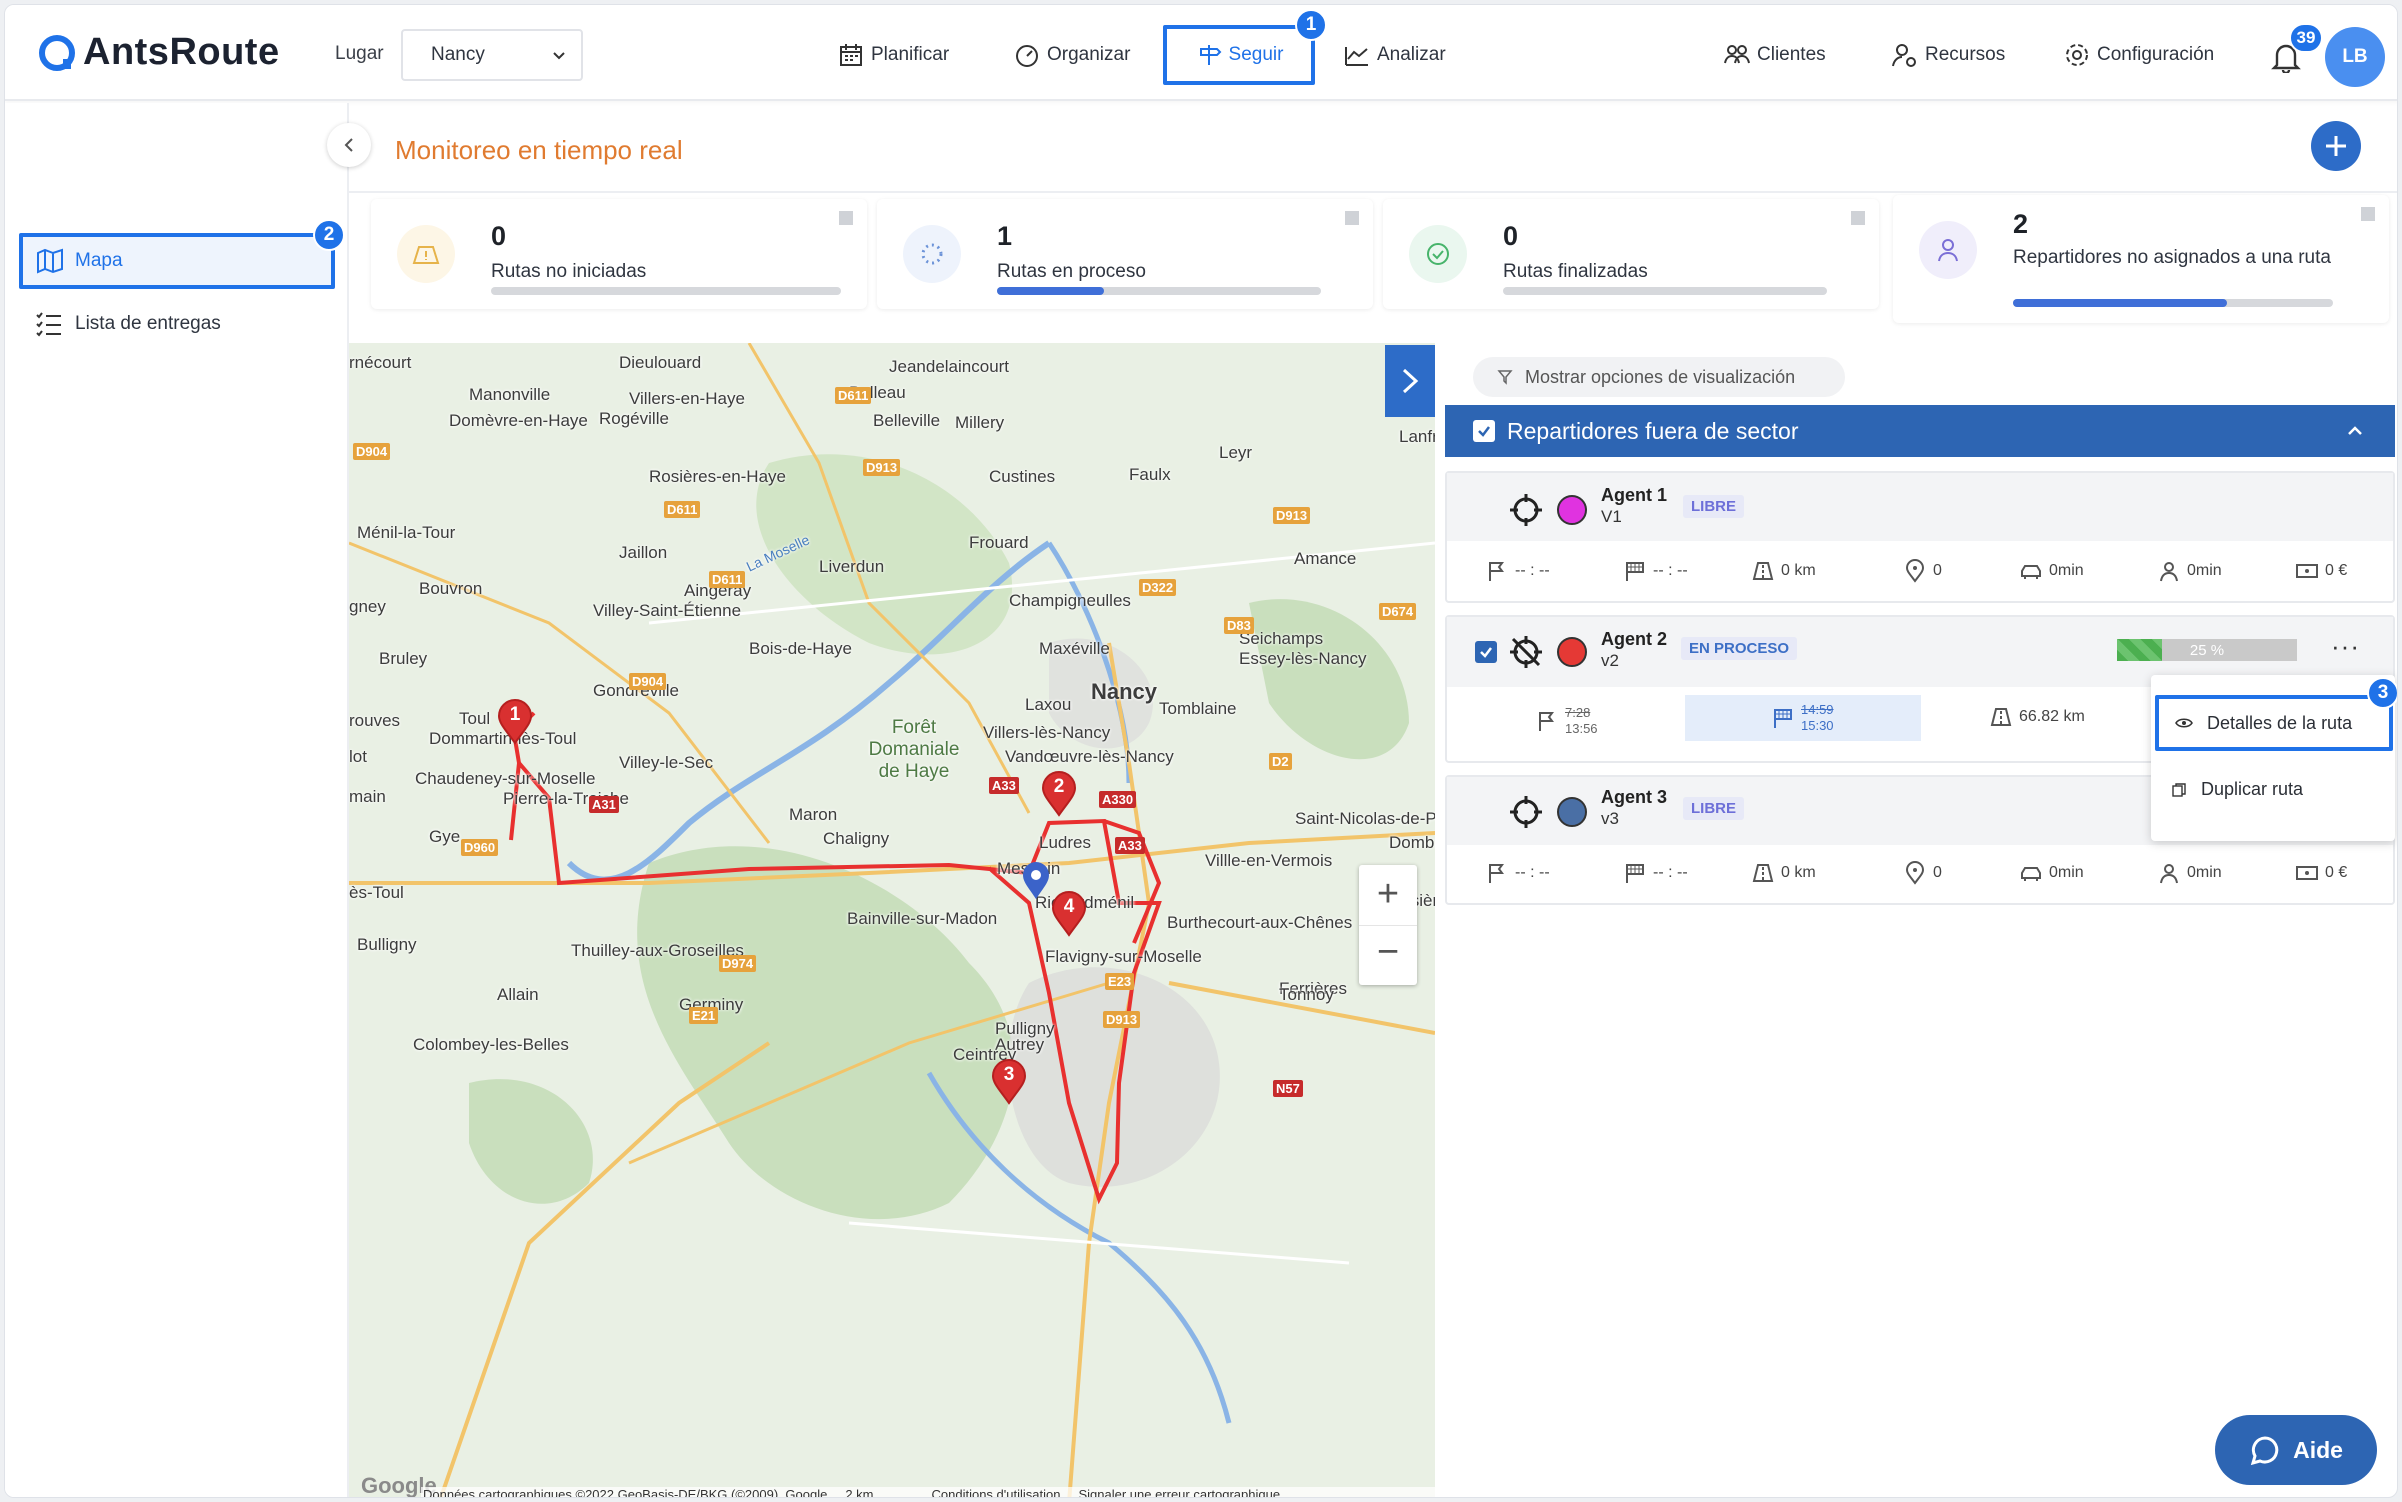 The image size is (2402, 1502). What do you see at coordinates (1388, 955) in the screenshot?
I see `zoom-out-button: −` at bounding box center [1388, 955].